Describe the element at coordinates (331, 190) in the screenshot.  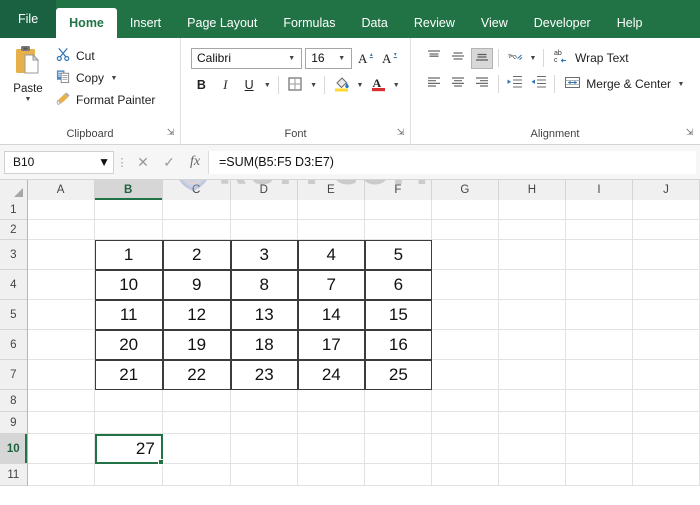
I see `column-header-E: E` at that location.